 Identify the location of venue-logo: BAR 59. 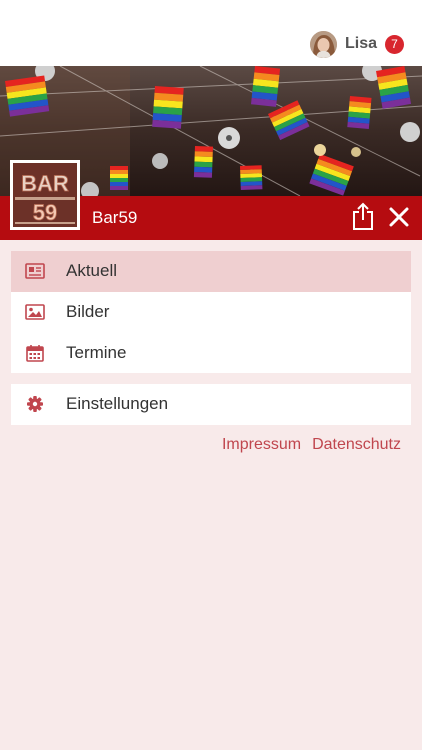
(45, 195).